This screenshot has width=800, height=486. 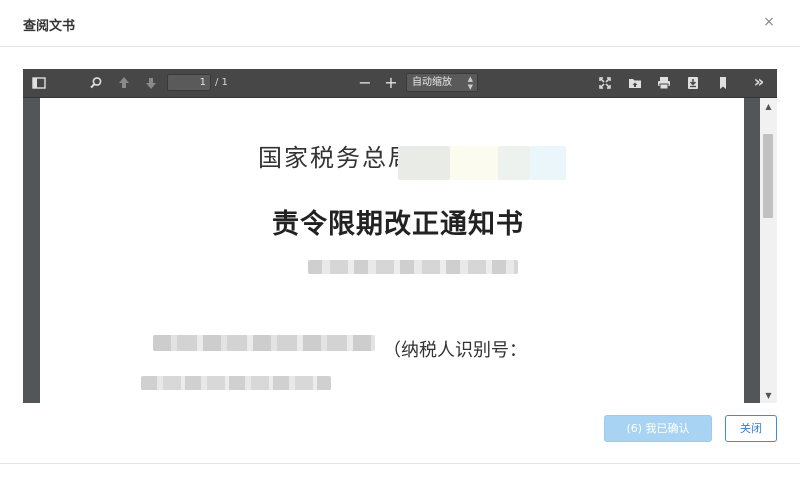 What do you see at coordinates (236, 383) in the screenshot?
I see `redacted-taxpayer-id` at bounding box center [236, 383].